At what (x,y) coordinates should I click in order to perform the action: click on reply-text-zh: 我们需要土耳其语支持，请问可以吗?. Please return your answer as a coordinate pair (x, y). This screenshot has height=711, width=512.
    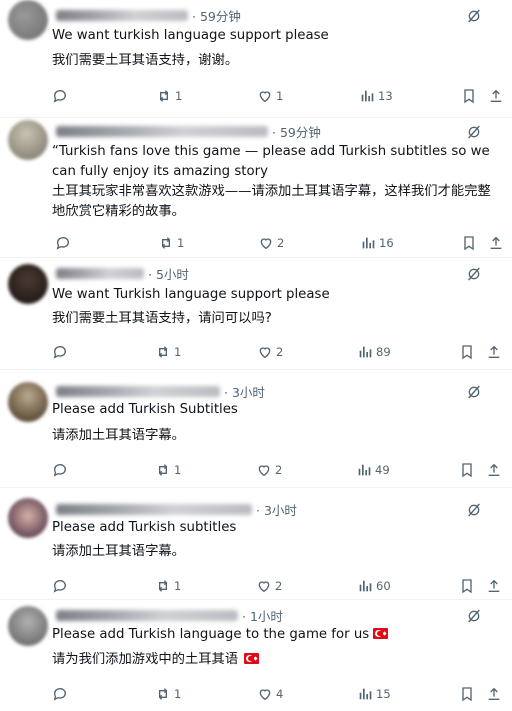
    Looking at the image, I should click on (162, 318).